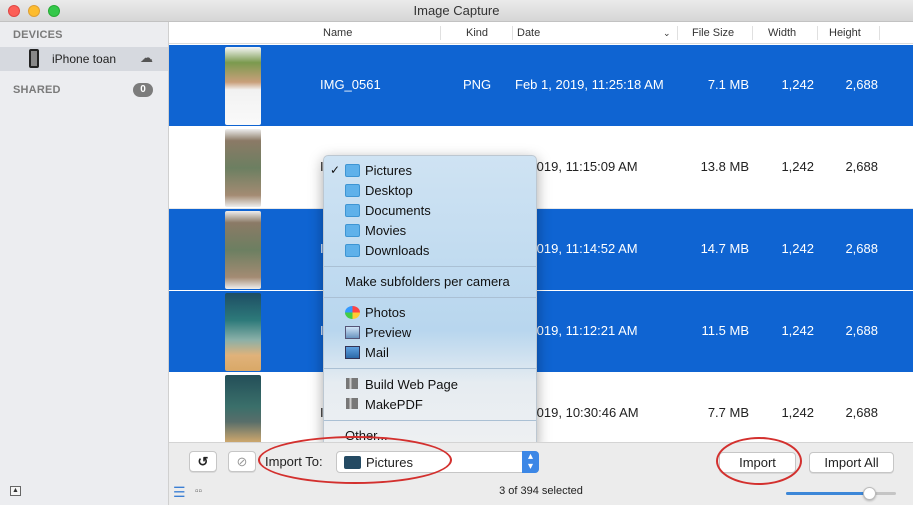 The width and height of the screenshot is (913, 505). I want to click on thumbnail-size-slider, so click(841, 493).